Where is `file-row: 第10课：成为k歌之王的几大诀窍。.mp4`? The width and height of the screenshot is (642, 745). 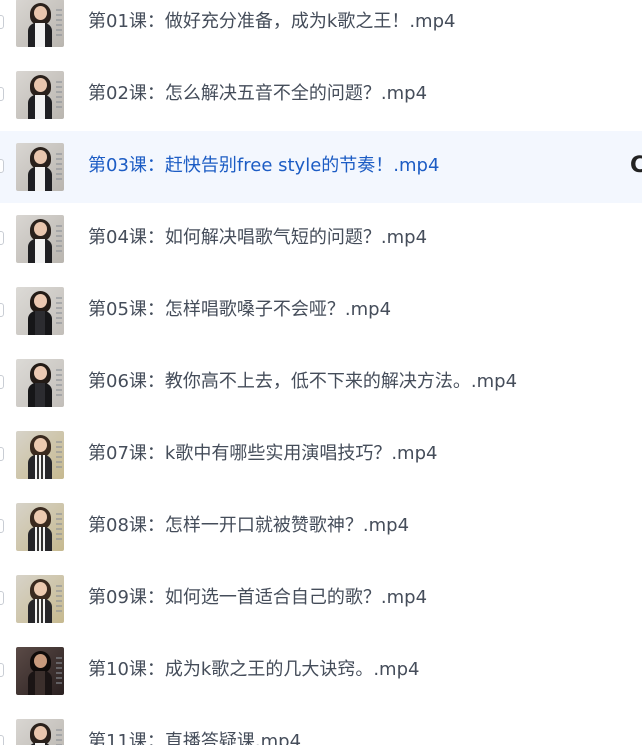
file-row: 第10课：成为k歌之王的几大诀窍。.mp4 is located at coordinates (321, 671).